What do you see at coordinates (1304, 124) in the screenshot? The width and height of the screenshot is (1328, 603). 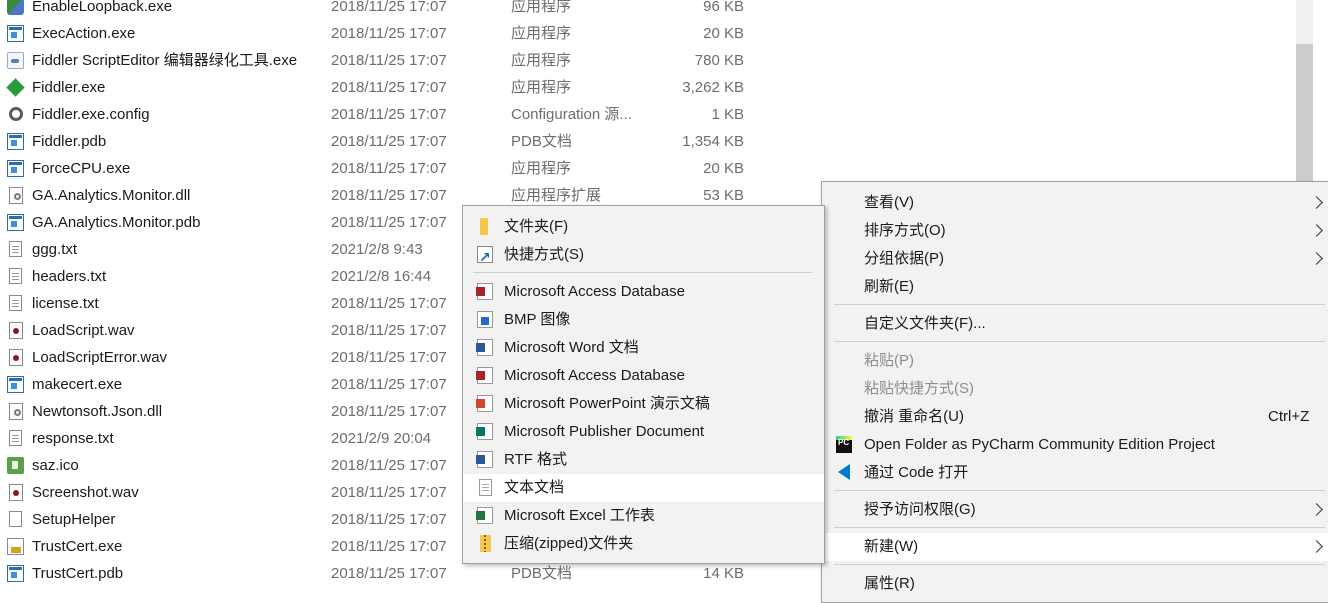 I see `scrollbar-thumb` at bounding box center [1304, 124].